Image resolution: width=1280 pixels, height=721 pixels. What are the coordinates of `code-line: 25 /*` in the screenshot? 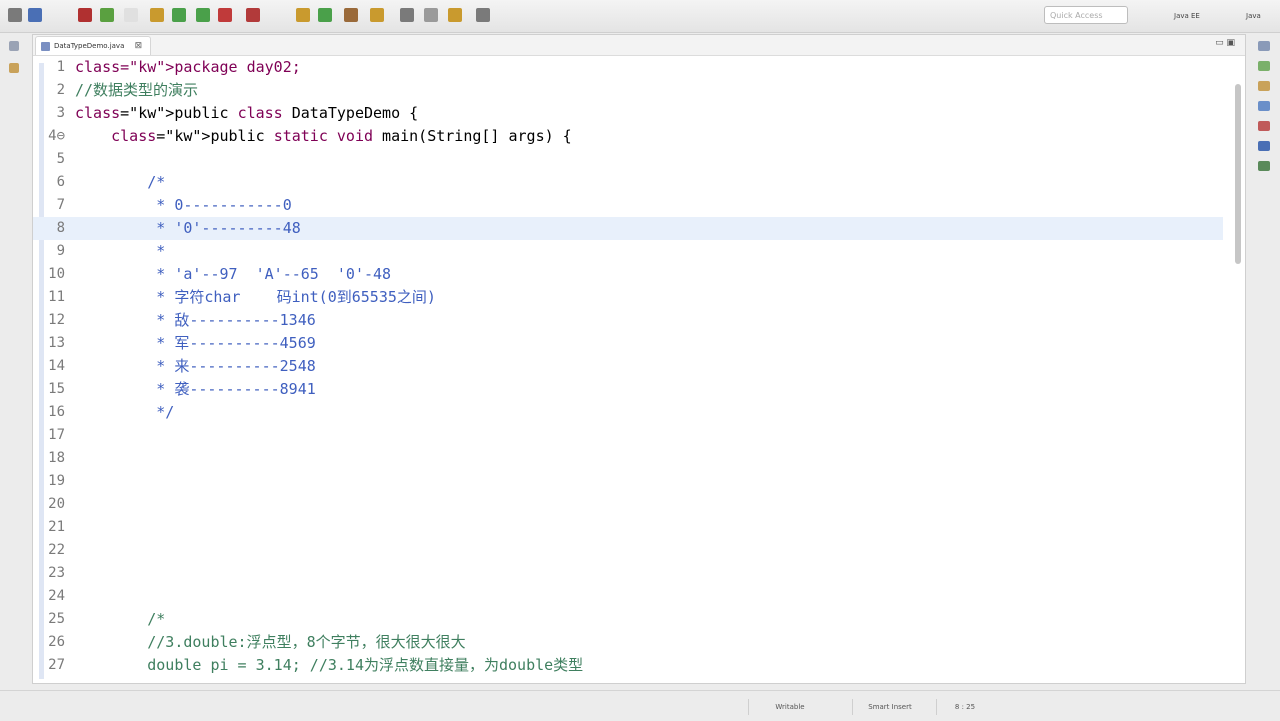 It's located at (628, 619).